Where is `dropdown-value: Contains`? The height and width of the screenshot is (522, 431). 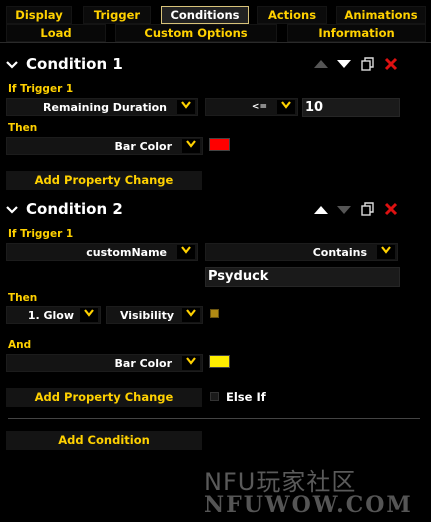
dropdown-value: Contains is located at coordinates (339, 252).